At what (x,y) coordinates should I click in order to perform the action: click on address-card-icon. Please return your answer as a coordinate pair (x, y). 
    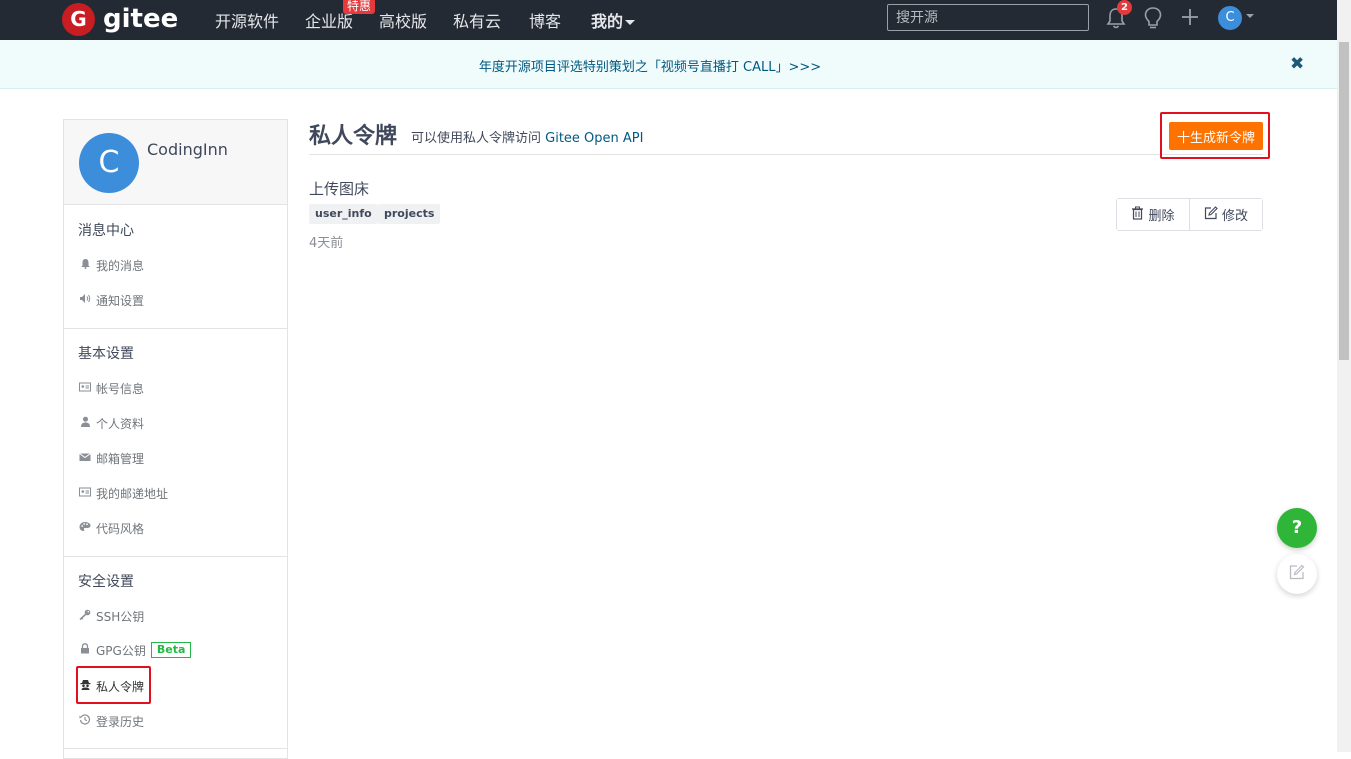
    Looking at the image, I should click on (85, 493).